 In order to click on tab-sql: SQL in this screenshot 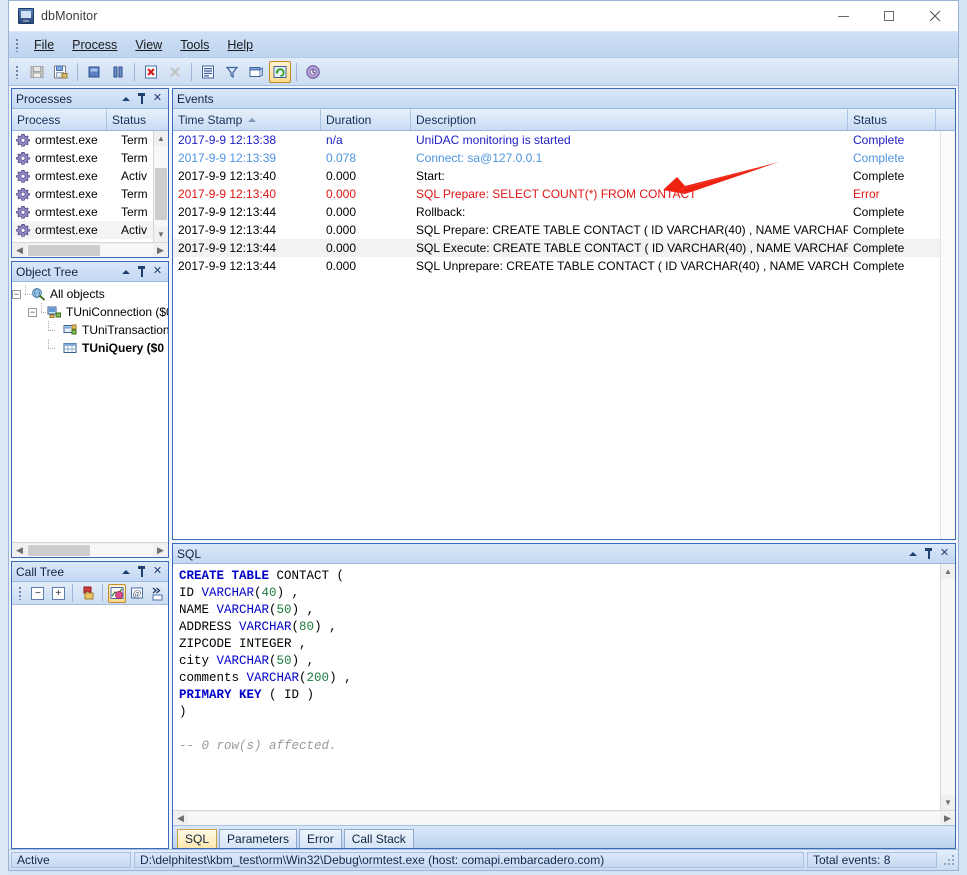, I will do `click(197, 838)`.